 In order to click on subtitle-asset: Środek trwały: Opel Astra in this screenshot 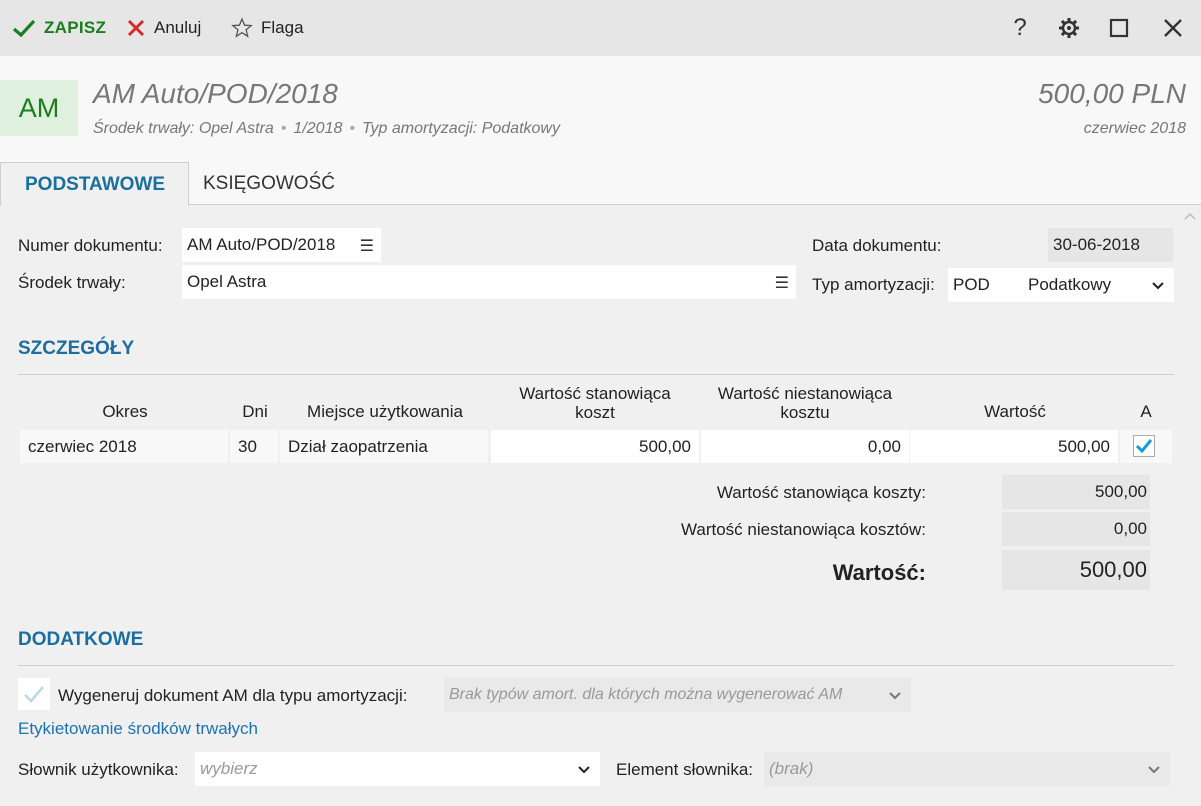, I will do `click(183, 128)`.